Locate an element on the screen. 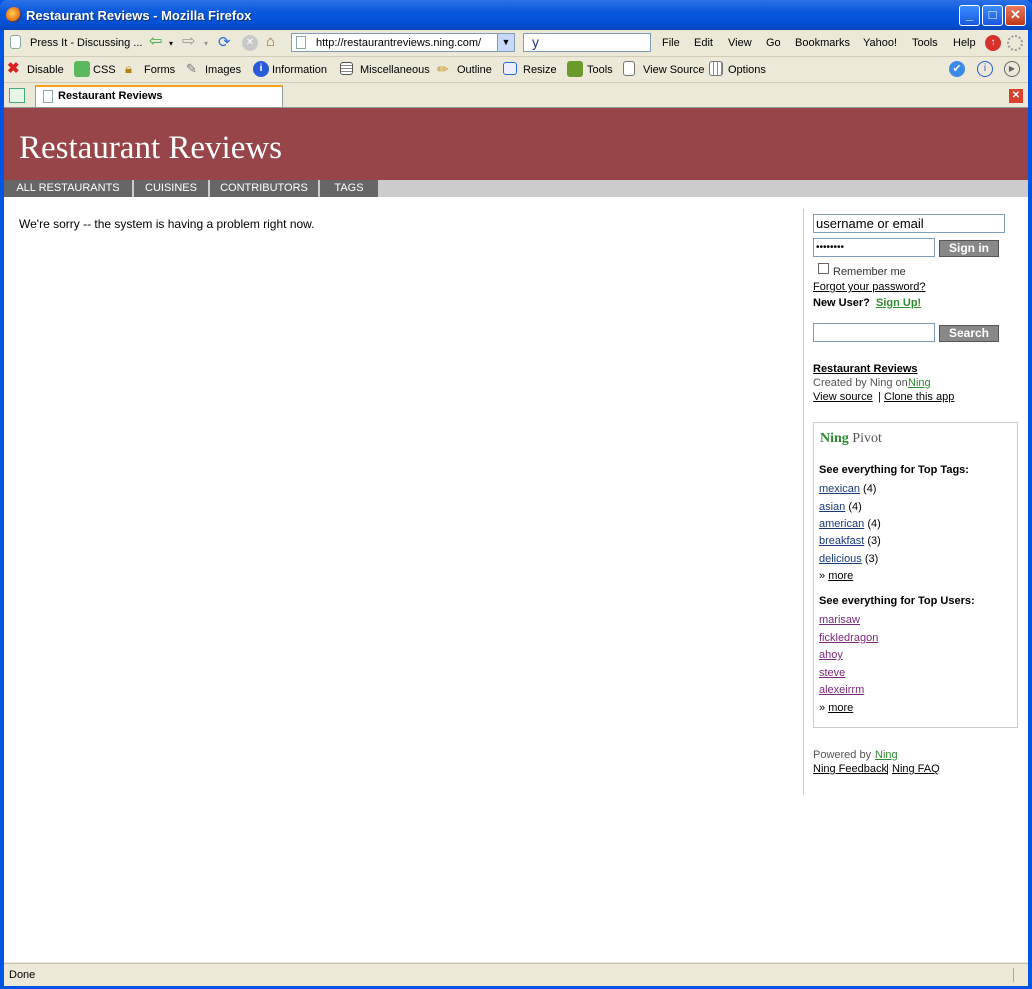 The image size is (1032, 989). menu-file: File is located at coordinates (671, 43).